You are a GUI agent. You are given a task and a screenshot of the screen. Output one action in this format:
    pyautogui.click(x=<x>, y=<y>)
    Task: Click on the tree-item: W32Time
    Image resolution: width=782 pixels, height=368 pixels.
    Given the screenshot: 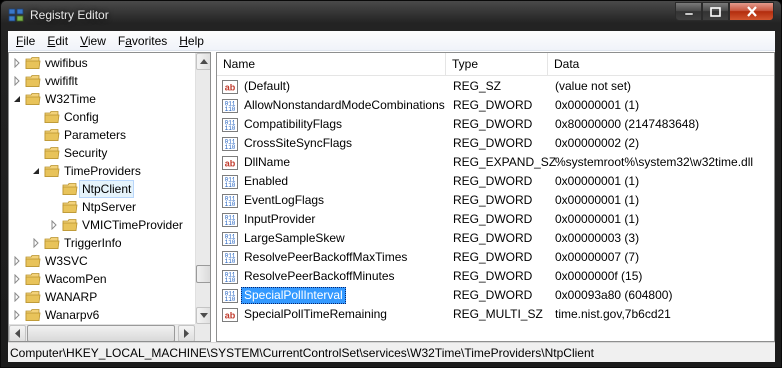 What is the action you would take?
    pyautogui.click(x=102, y=99)
    